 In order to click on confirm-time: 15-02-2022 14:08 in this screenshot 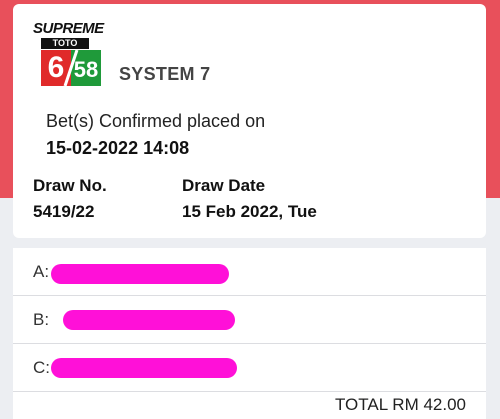, I will do `click(118, 148)`.